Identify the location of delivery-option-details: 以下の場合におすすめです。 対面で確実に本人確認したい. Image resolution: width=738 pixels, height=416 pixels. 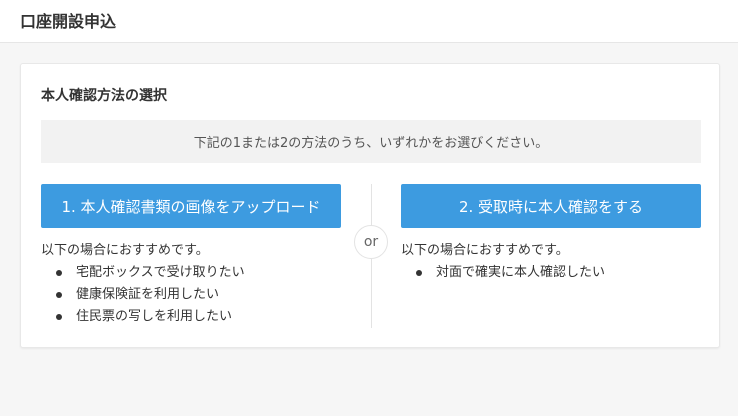
(551, 262).